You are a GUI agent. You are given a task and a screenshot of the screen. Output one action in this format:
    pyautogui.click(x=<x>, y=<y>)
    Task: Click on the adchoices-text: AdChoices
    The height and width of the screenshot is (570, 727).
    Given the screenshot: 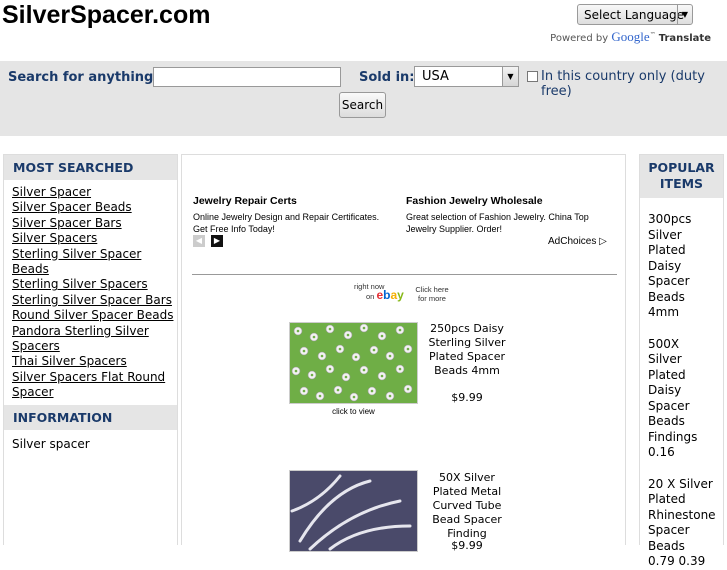 What is the action you would take?
    pyautogui.click(x=572, y=241)
    